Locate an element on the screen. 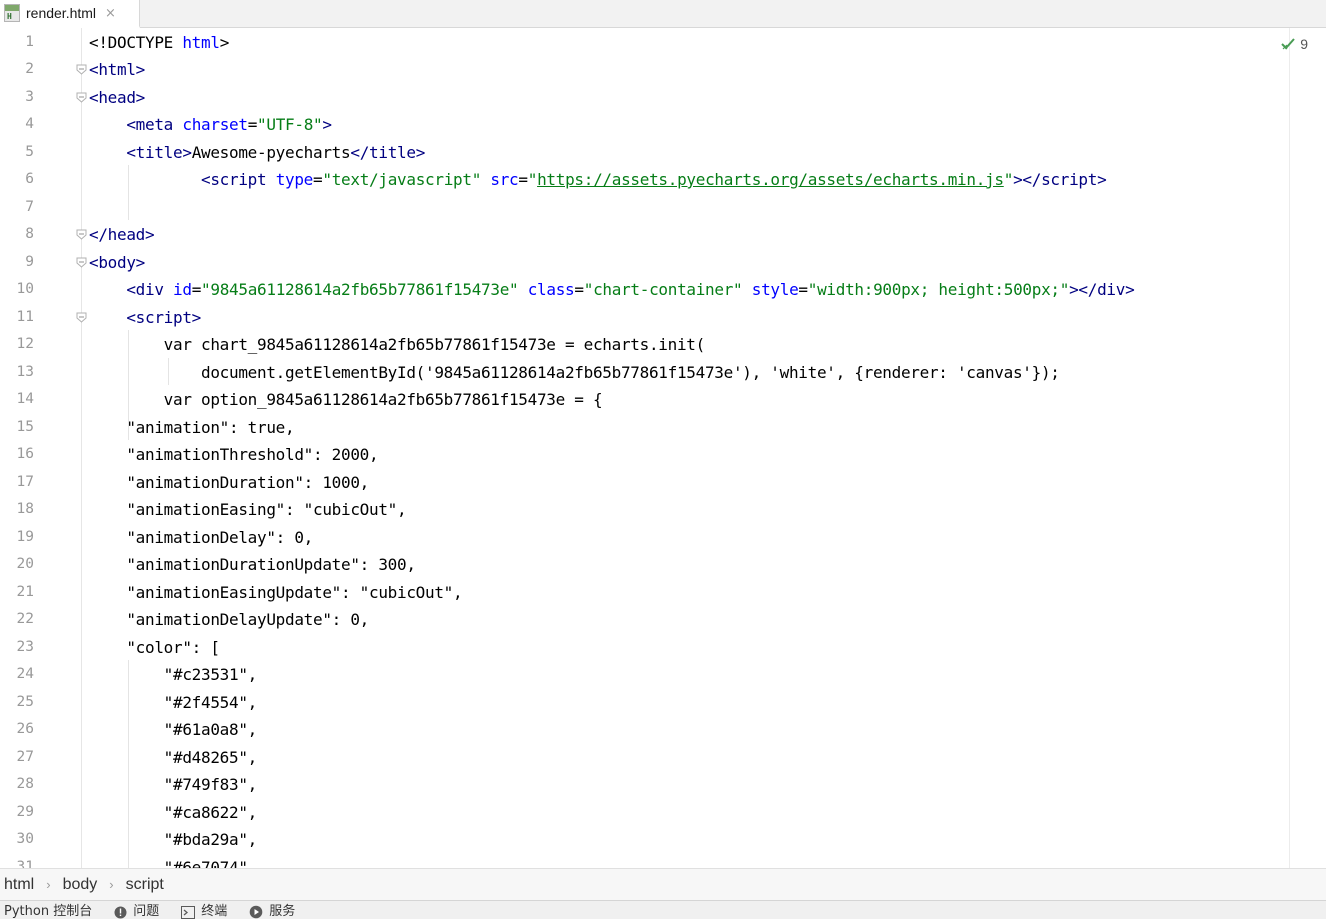 The image size is (1326, 919). line-number: 16 is located at coordinates (25, 454).